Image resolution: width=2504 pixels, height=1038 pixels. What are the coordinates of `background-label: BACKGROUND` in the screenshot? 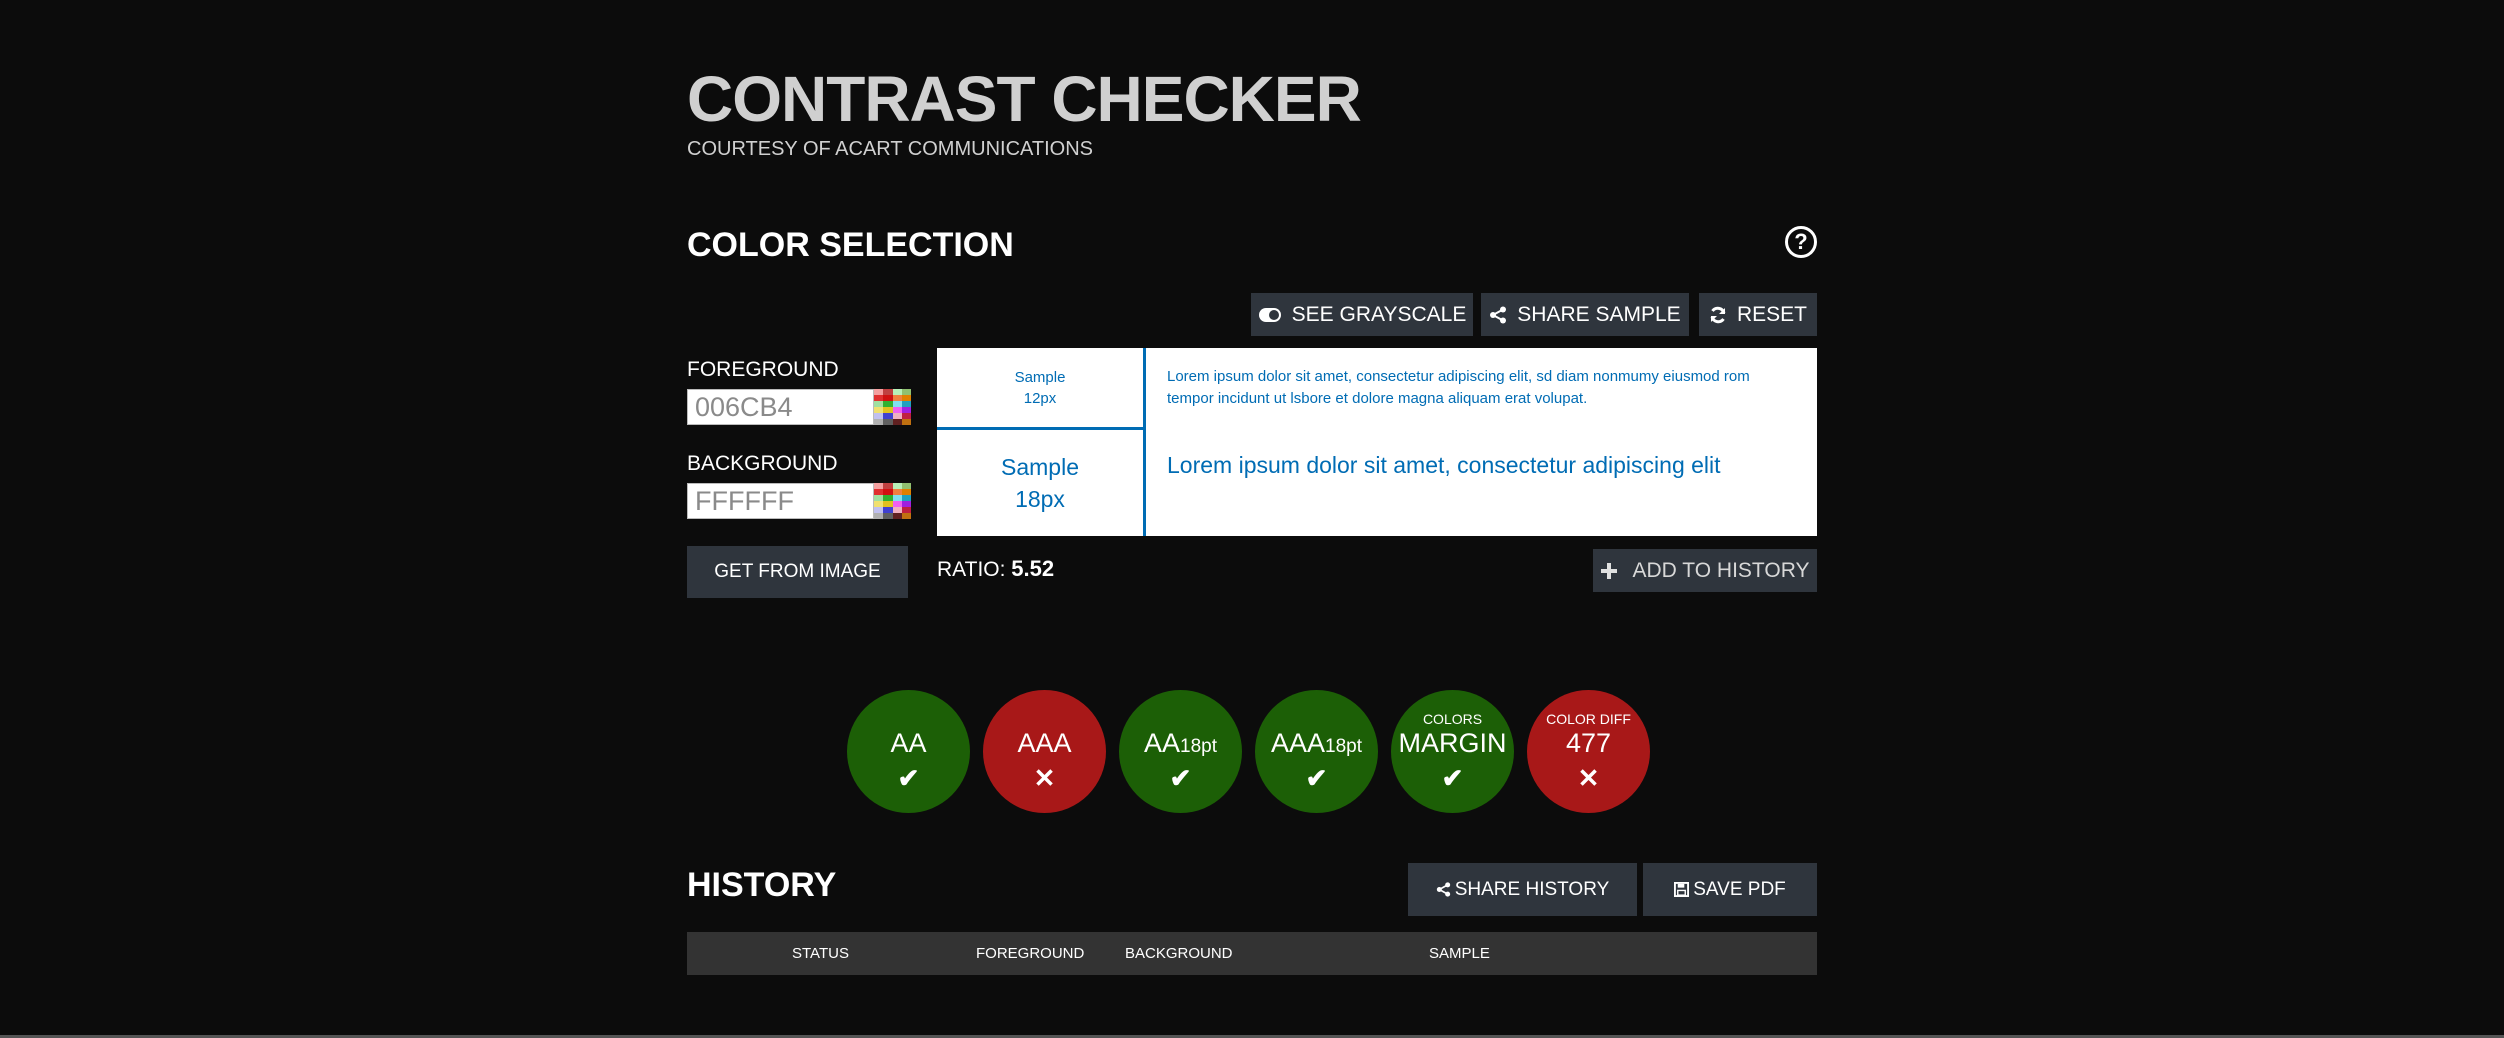 It's located at (762, 463).